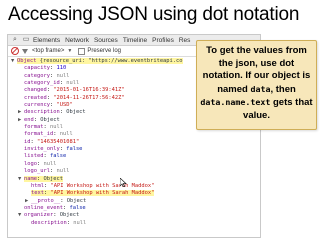 The width and height of the screenshot is (320, 240). What do you see at coordinates (15, 40) in the screenshot?
I see `inspect-icon: ⌕` at bounding box center [15, 40].